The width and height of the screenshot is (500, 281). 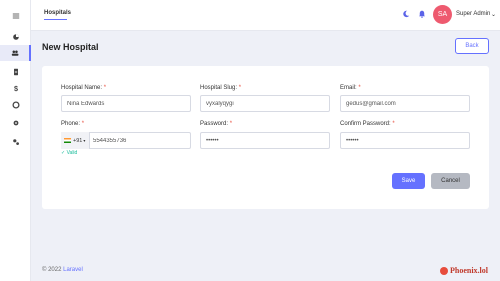 What do you see at coordinates (367, 124) in the screenshot?
I see `confirm-password-label: Confirm Password: *` at bounding box center [367, 124].